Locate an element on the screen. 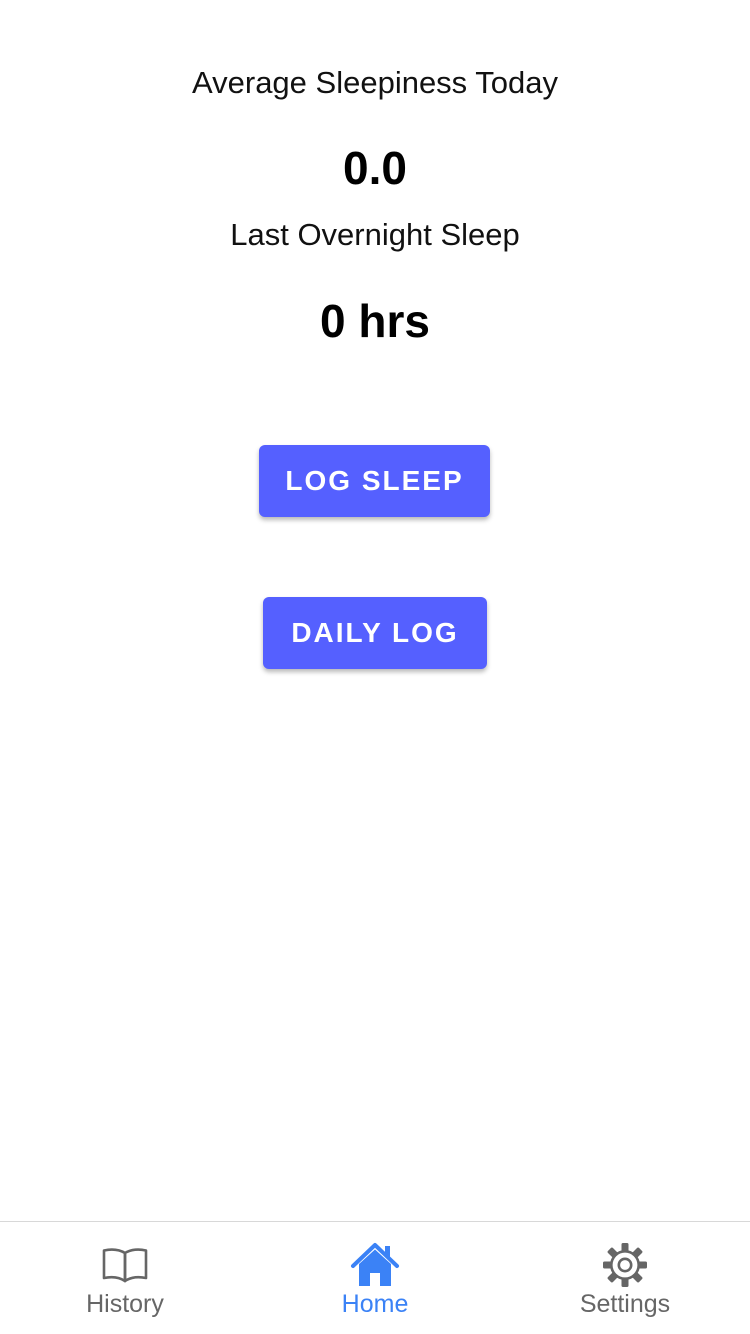  book-open-icon is located at coordinates (125, 1265).